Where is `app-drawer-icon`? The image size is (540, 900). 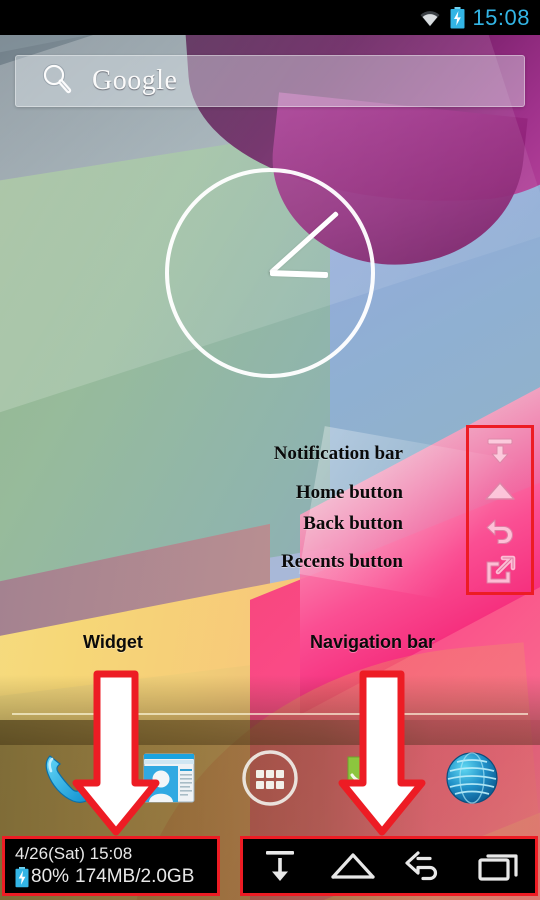 app-drawer-icon is located at coordinates (270, 778).